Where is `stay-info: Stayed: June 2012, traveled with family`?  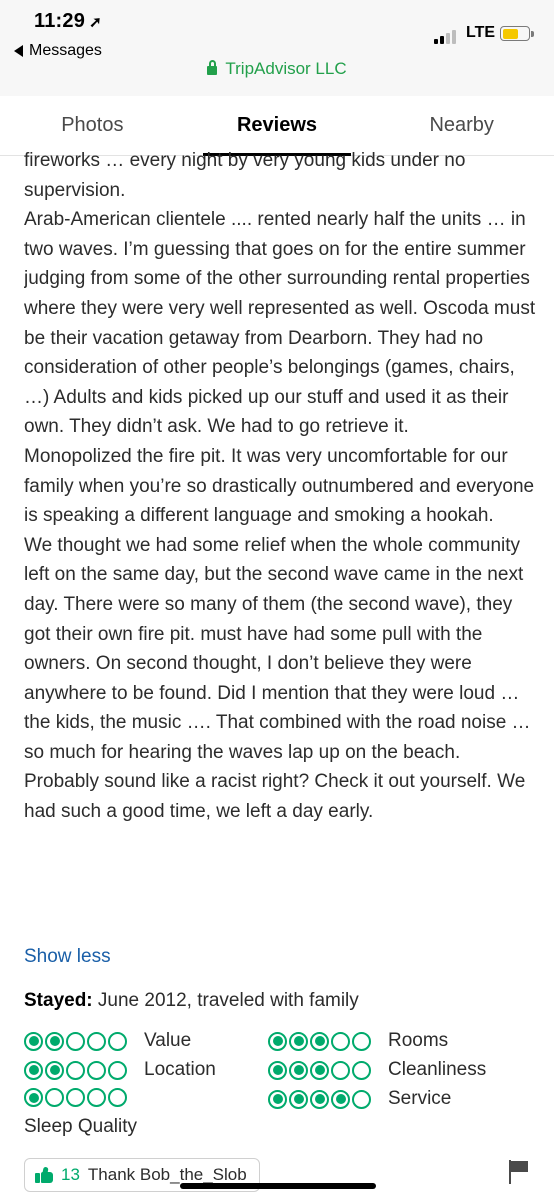
stay-info: Stayed: June 2012, traveled with family is located at coordinates (191, 1001).